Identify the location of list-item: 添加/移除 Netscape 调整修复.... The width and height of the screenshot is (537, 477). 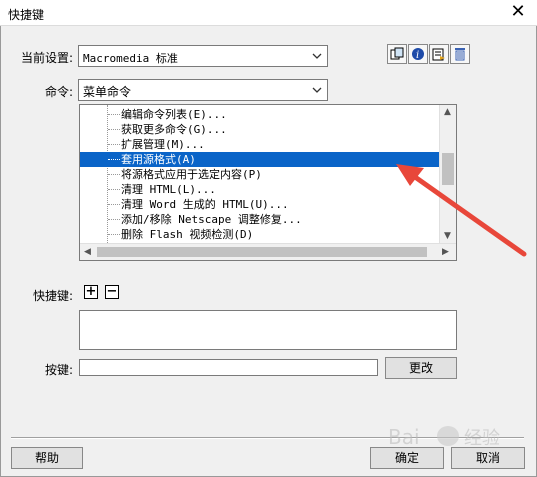
(260, 219).